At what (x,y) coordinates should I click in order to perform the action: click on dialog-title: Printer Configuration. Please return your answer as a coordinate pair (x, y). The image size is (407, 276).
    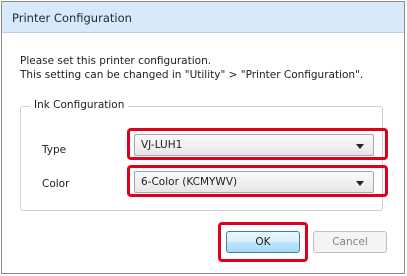
    Looking at the image, I should click on (72, 18).